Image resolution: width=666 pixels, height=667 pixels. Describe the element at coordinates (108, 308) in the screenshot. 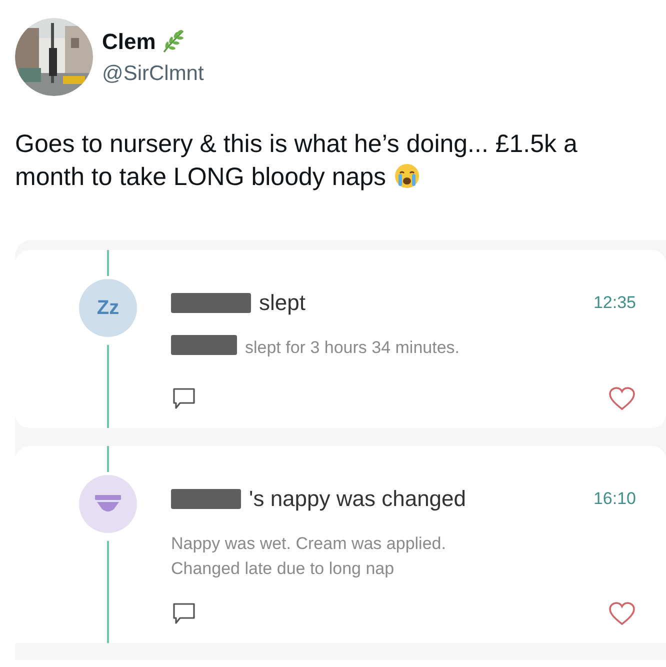

I see `sleep-badge: Zz` at that location.